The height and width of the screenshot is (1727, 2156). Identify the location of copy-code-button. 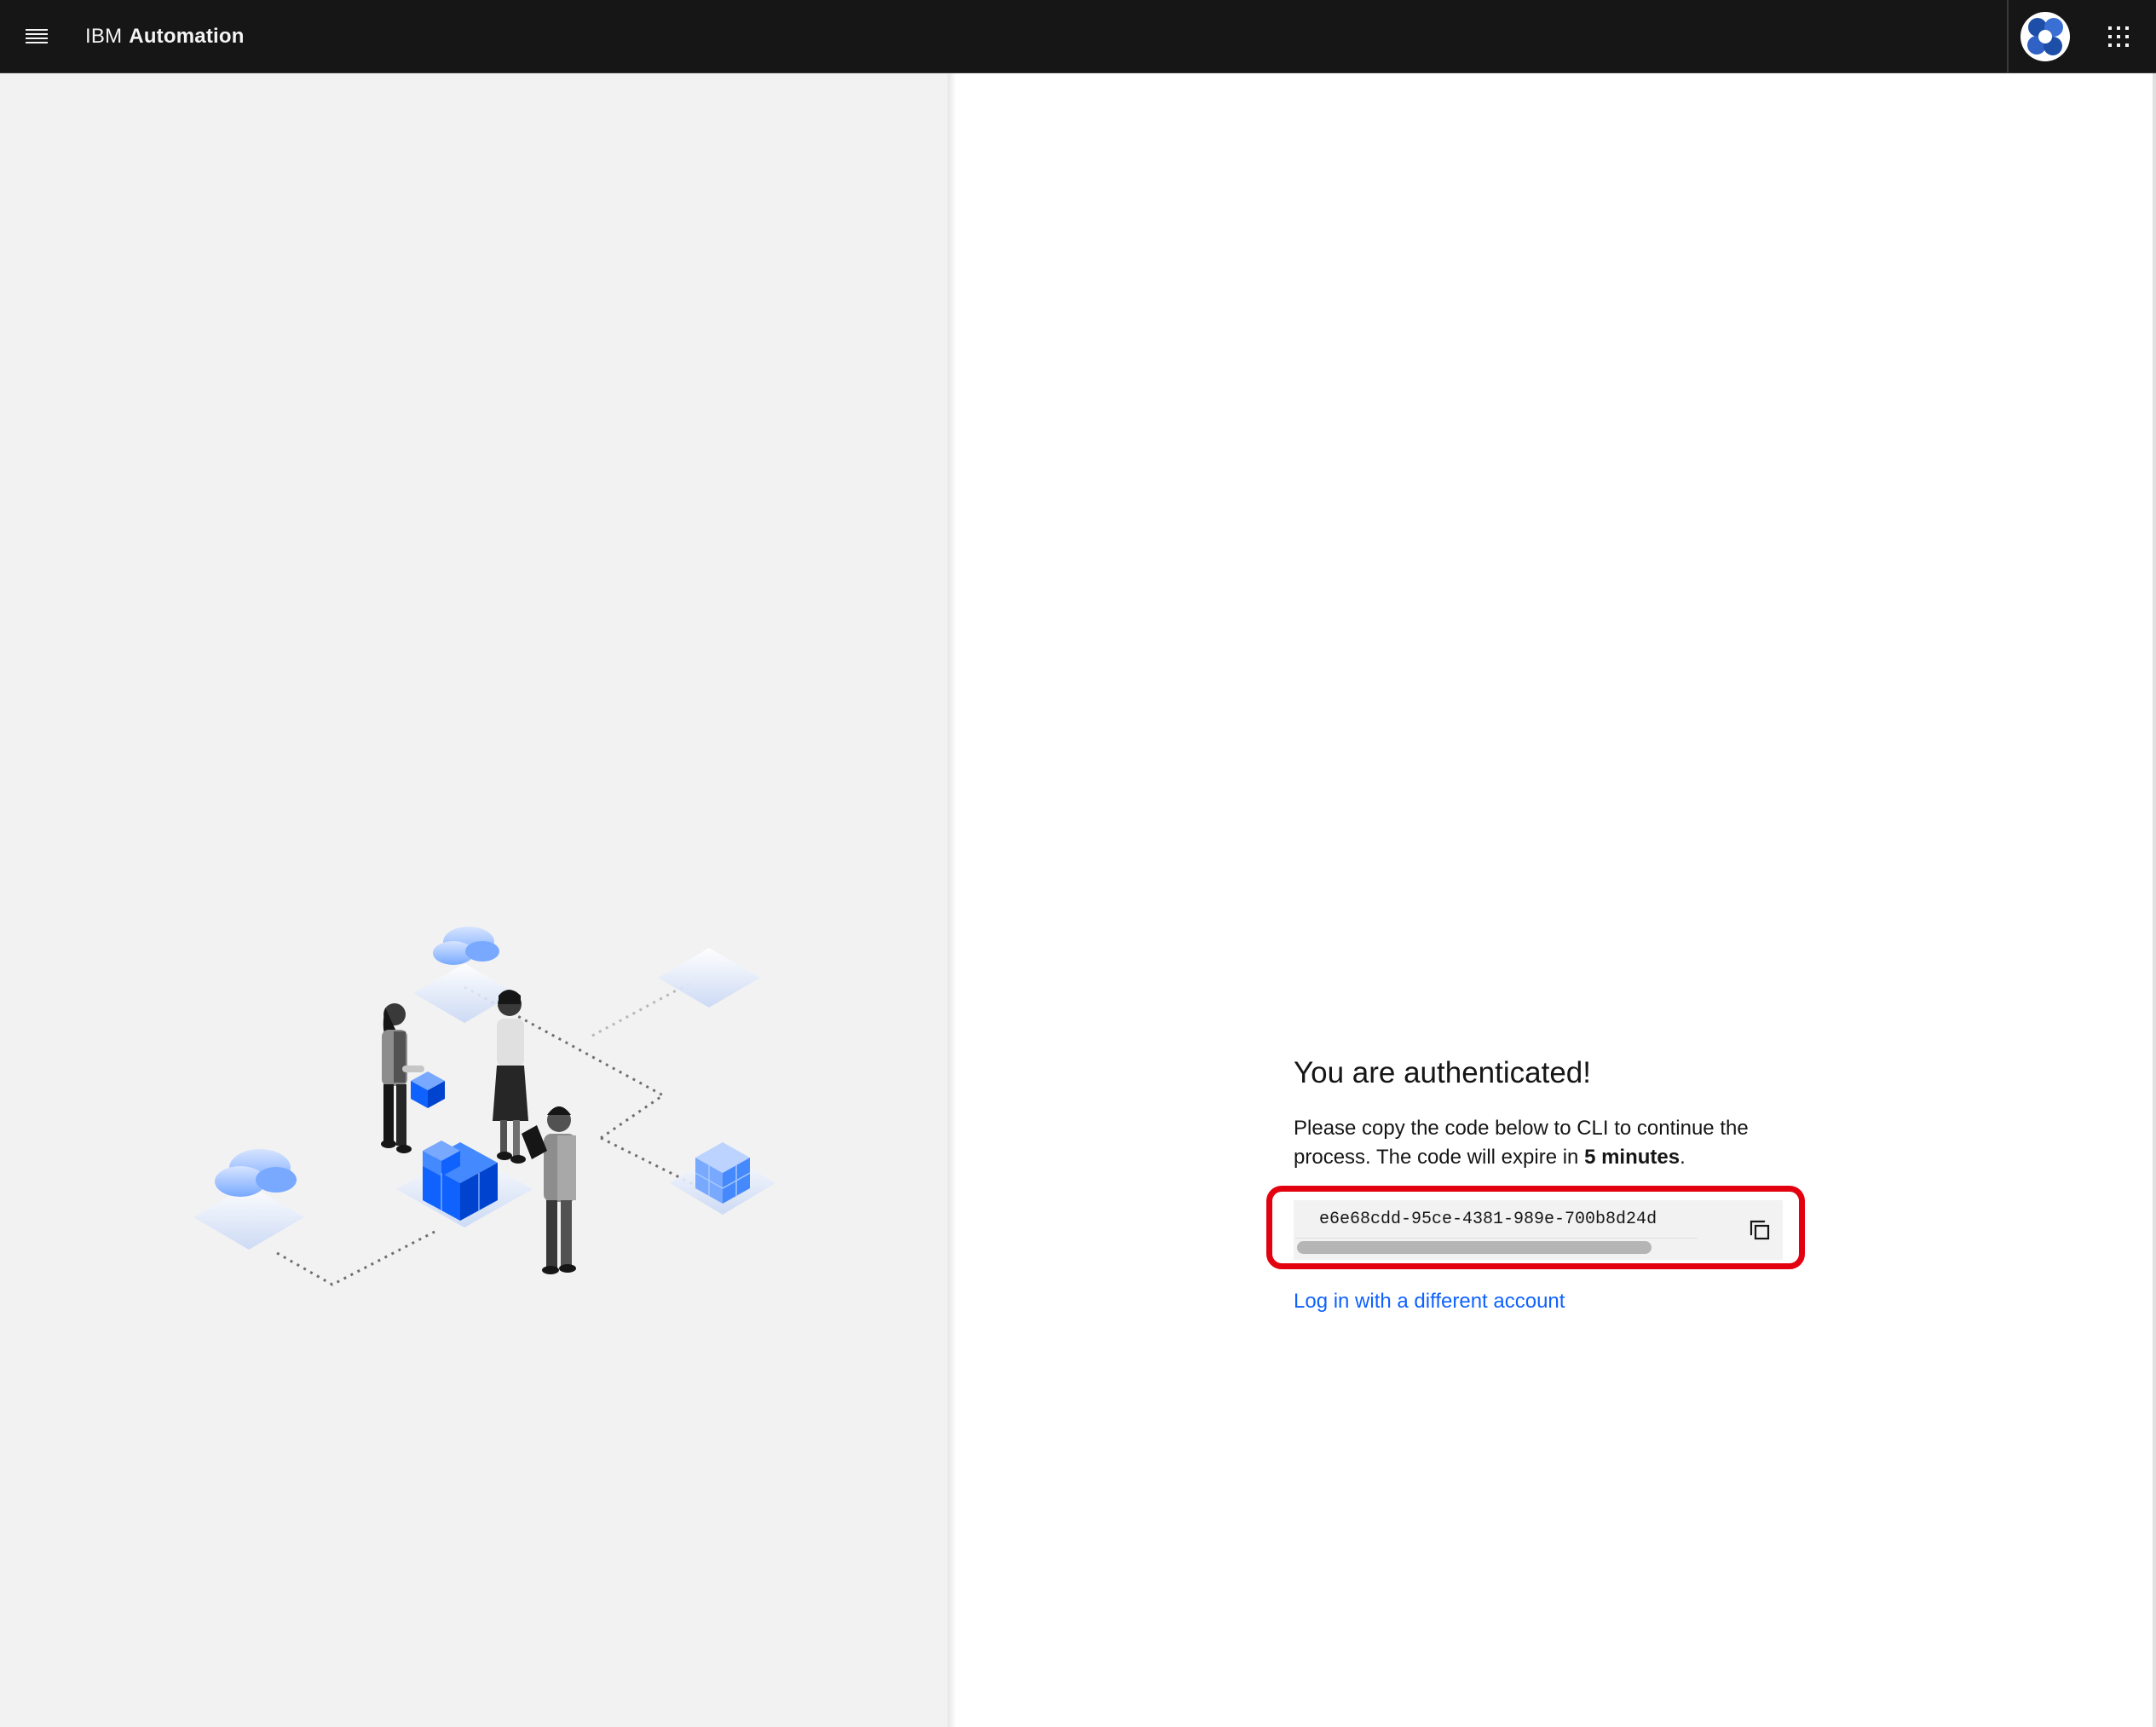
(1760, 1230).